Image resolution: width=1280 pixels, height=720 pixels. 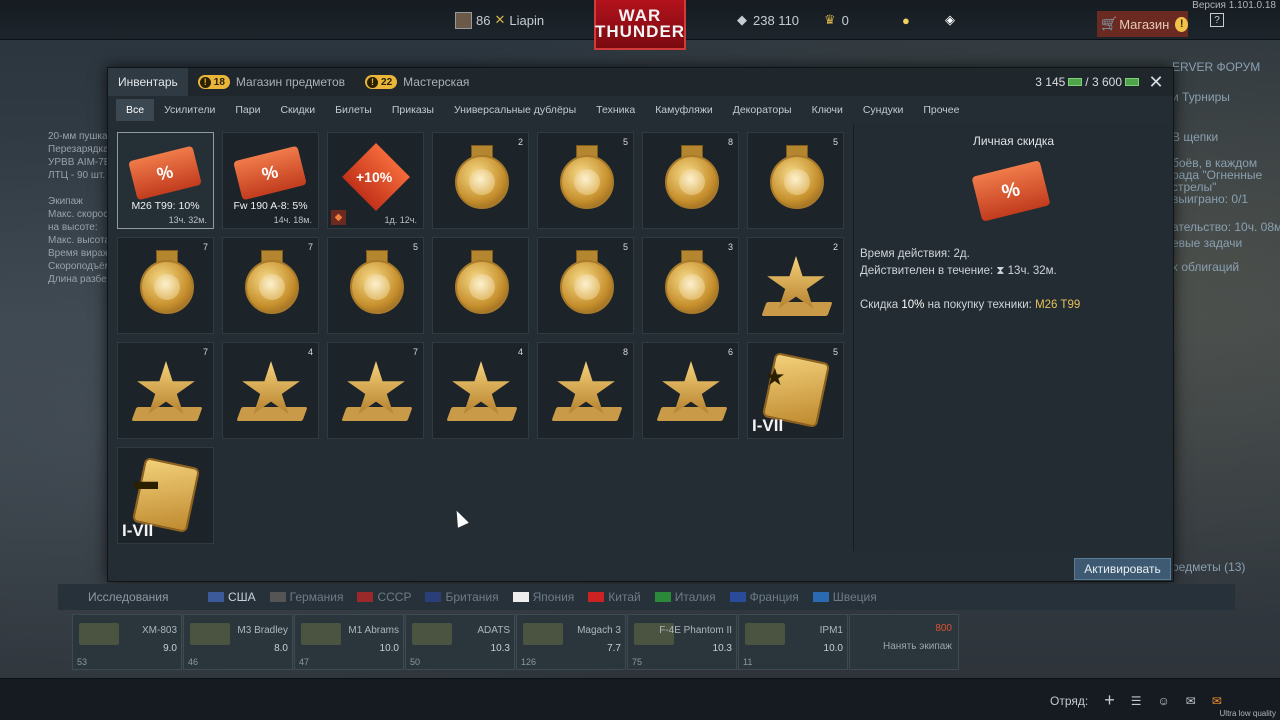 I want to click on category-tab: Универсальные дублёры, so click(x=515, y=110).